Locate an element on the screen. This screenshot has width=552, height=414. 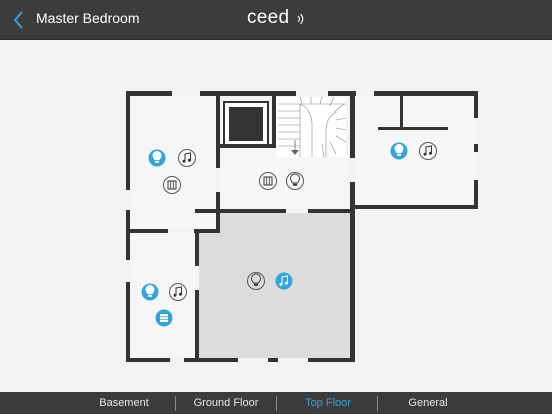
tab-ground-floor: Ground Floor is located at coordinates (226, 403).